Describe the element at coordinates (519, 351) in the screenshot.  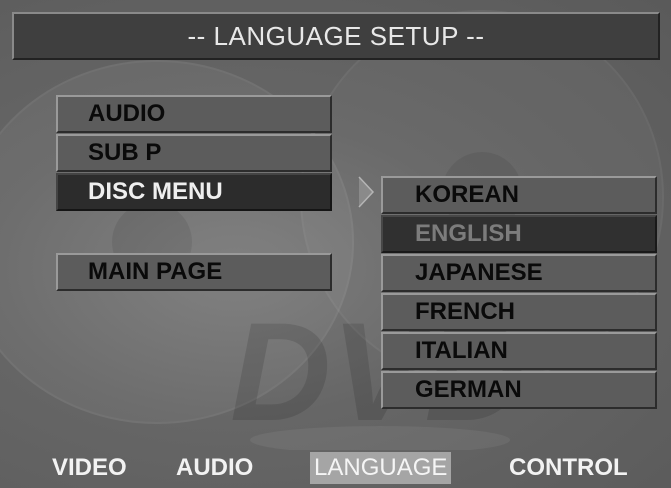
I see `language-option-italian: ITALIAN` at that location.